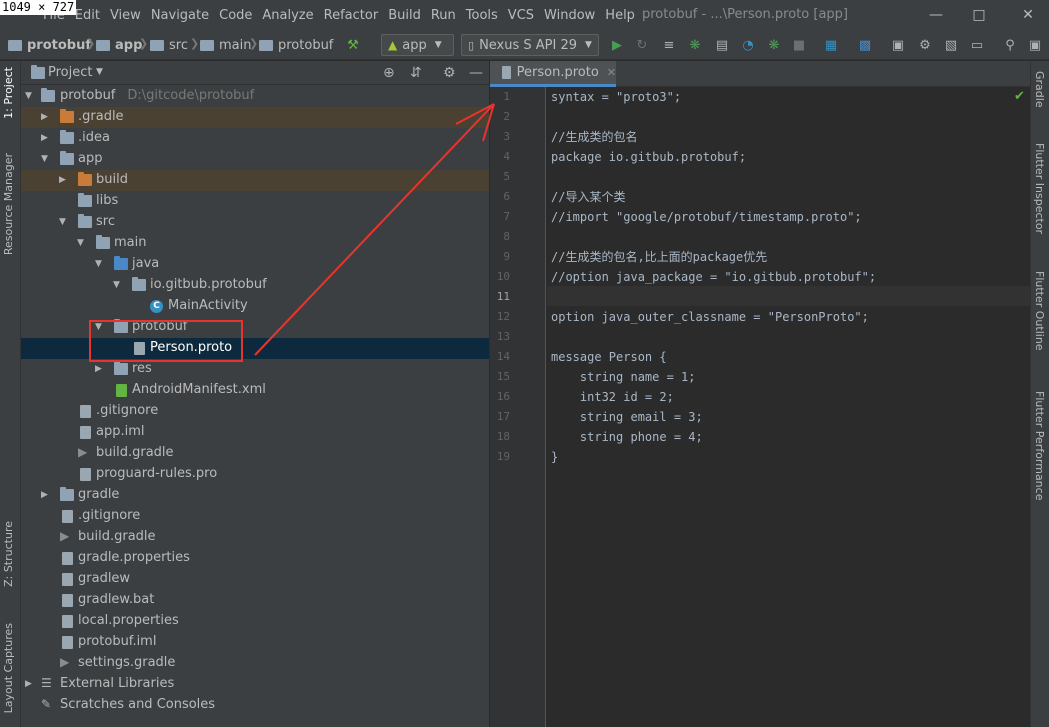 This screenshot has height=727, width=1049. What do you see at coordinates (255, 579) in the screenshot?
I see `tree-item-gradlew: gradlew` at bounding box center [255, 579].